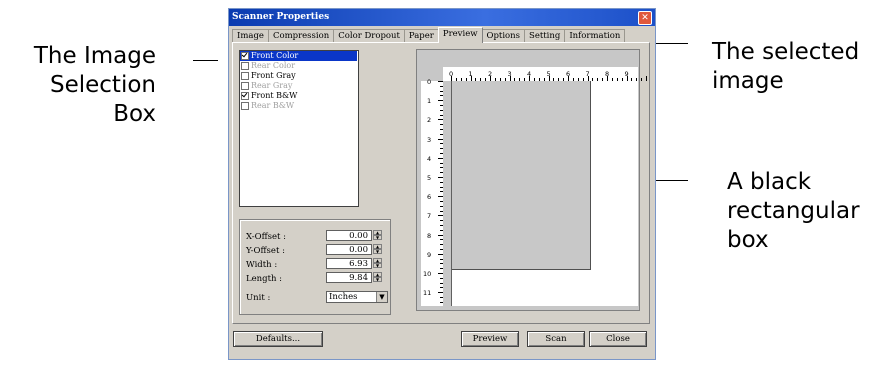  I want to click on tab-color-dropout: Color Dropout, so click(369, 36).